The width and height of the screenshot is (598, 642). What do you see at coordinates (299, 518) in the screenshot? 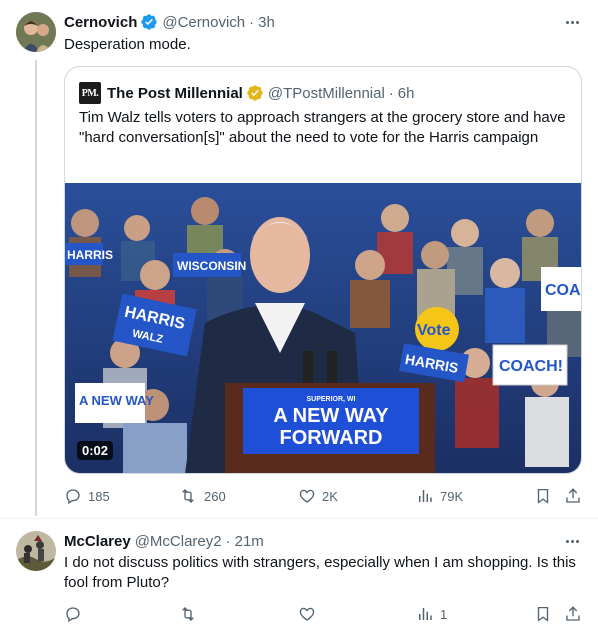
I see `tweet-divider` at bounding box center [299, 518].